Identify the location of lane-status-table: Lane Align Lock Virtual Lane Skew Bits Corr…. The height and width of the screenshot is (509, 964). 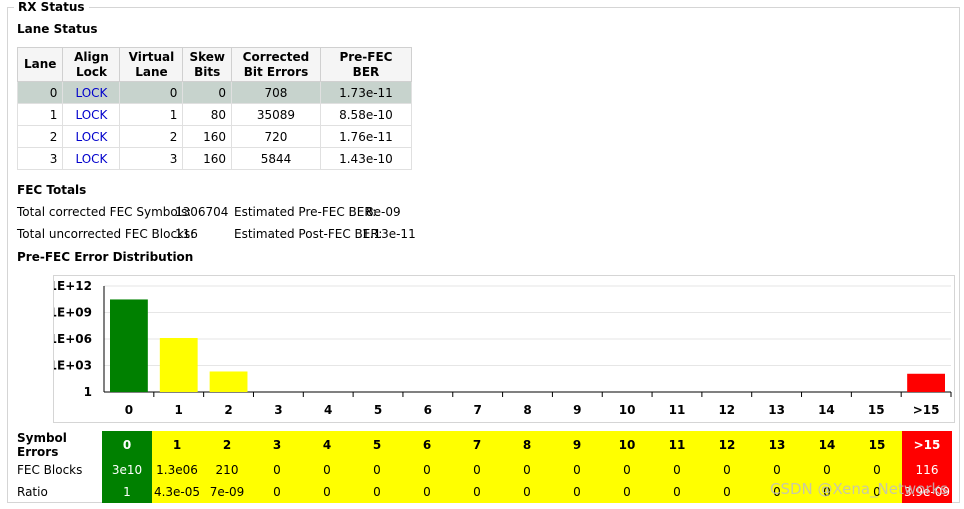
(214, 108).